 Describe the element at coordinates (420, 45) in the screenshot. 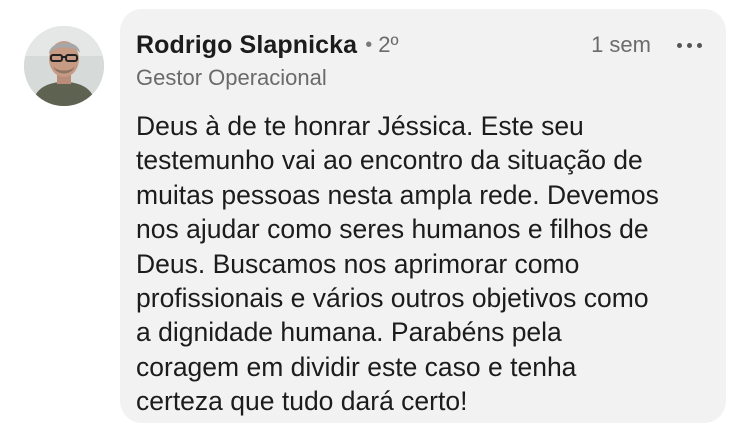

I see `comment-header: Rodrigo Slapnicka • 2º 1 sem` at that location.